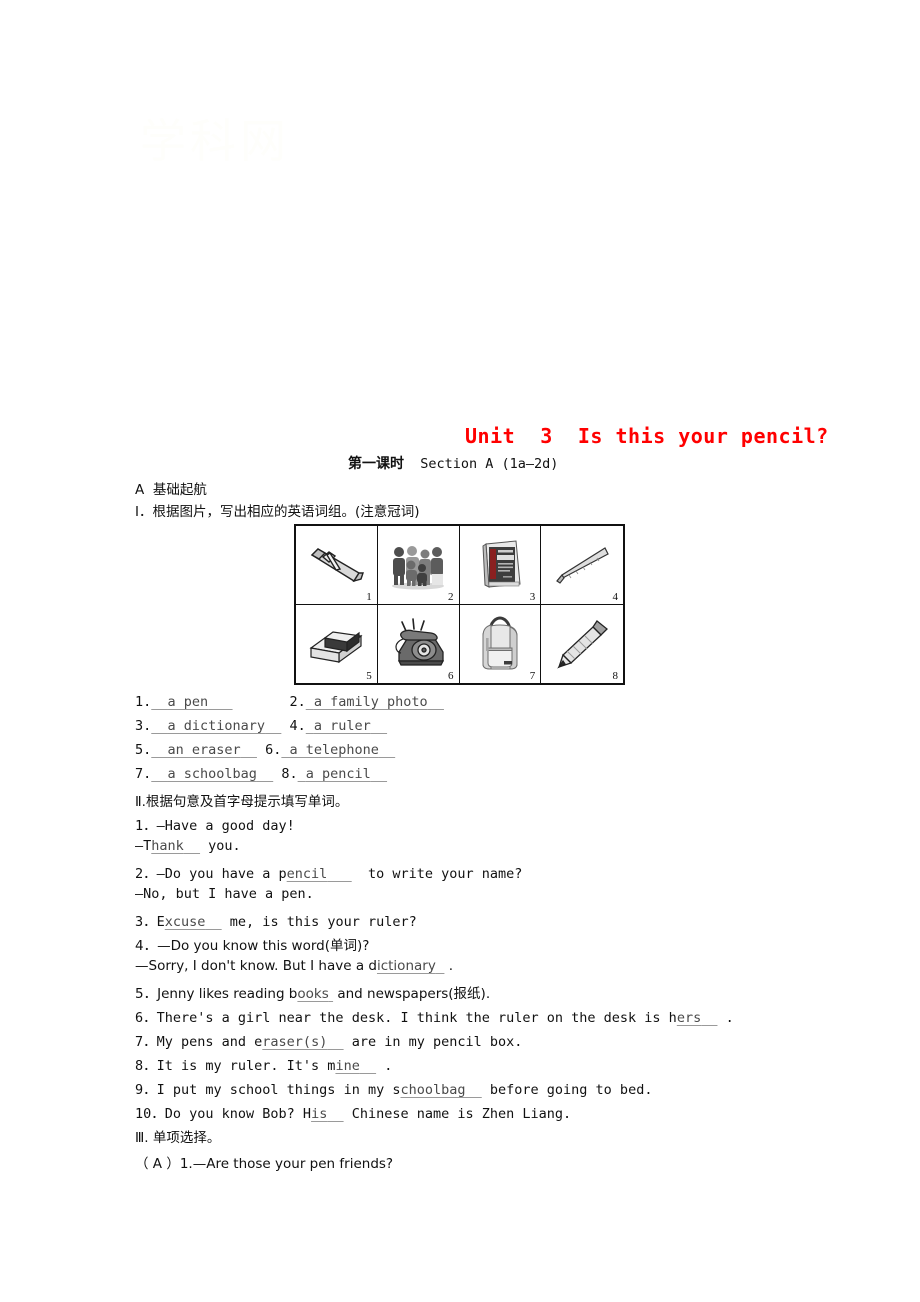 Image resolution: width=920 pixels, height=1302 pixels. Describe the element at coordinates (406, 966) in the screenshot. I see `blank-answer: ictionary` at that location.